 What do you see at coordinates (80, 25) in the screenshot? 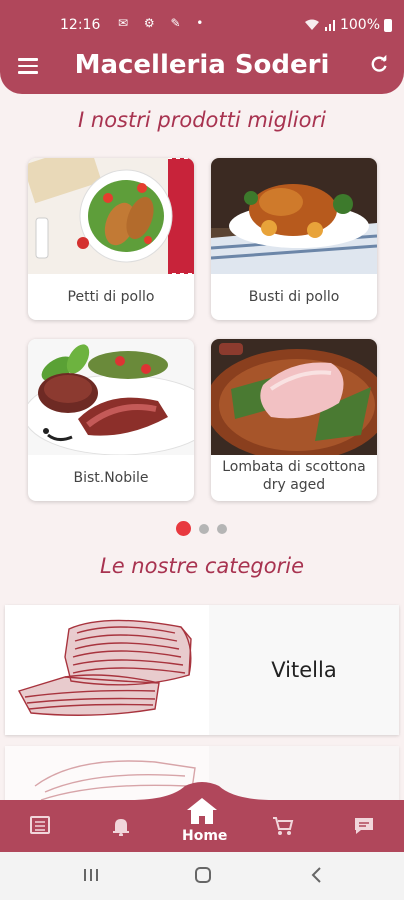
I see `status-time: 12:16` at bounding box center [80, 25].